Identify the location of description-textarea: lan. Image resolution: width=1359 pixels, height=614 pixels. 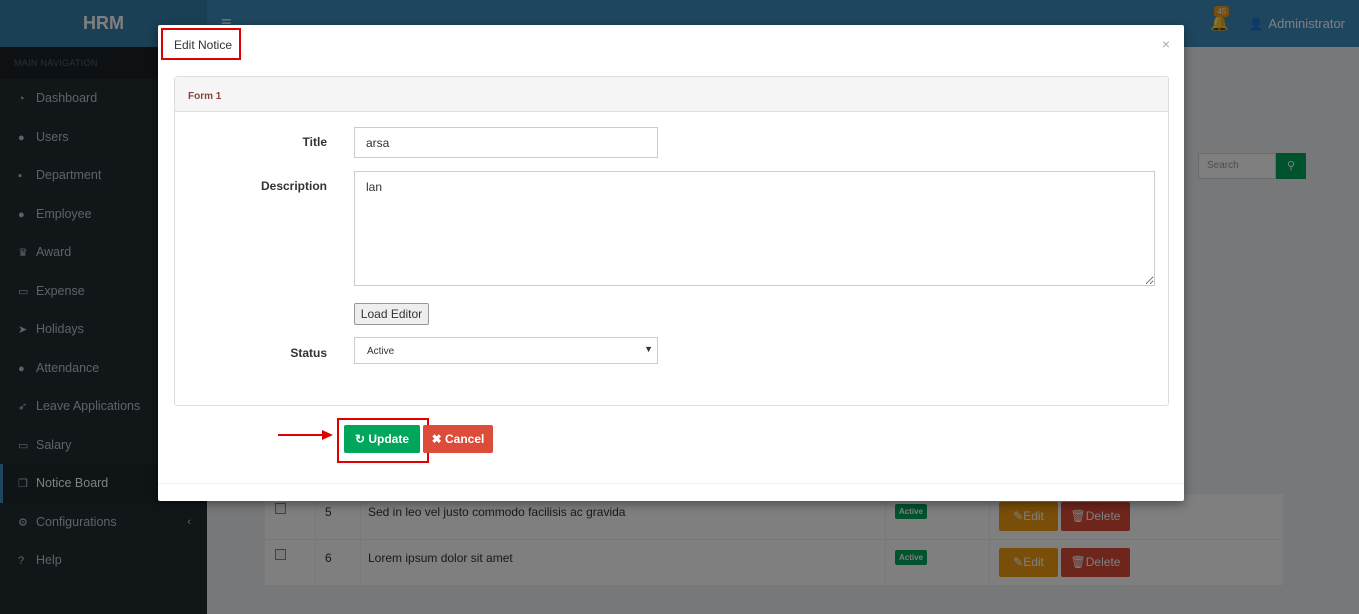
(754, 228).